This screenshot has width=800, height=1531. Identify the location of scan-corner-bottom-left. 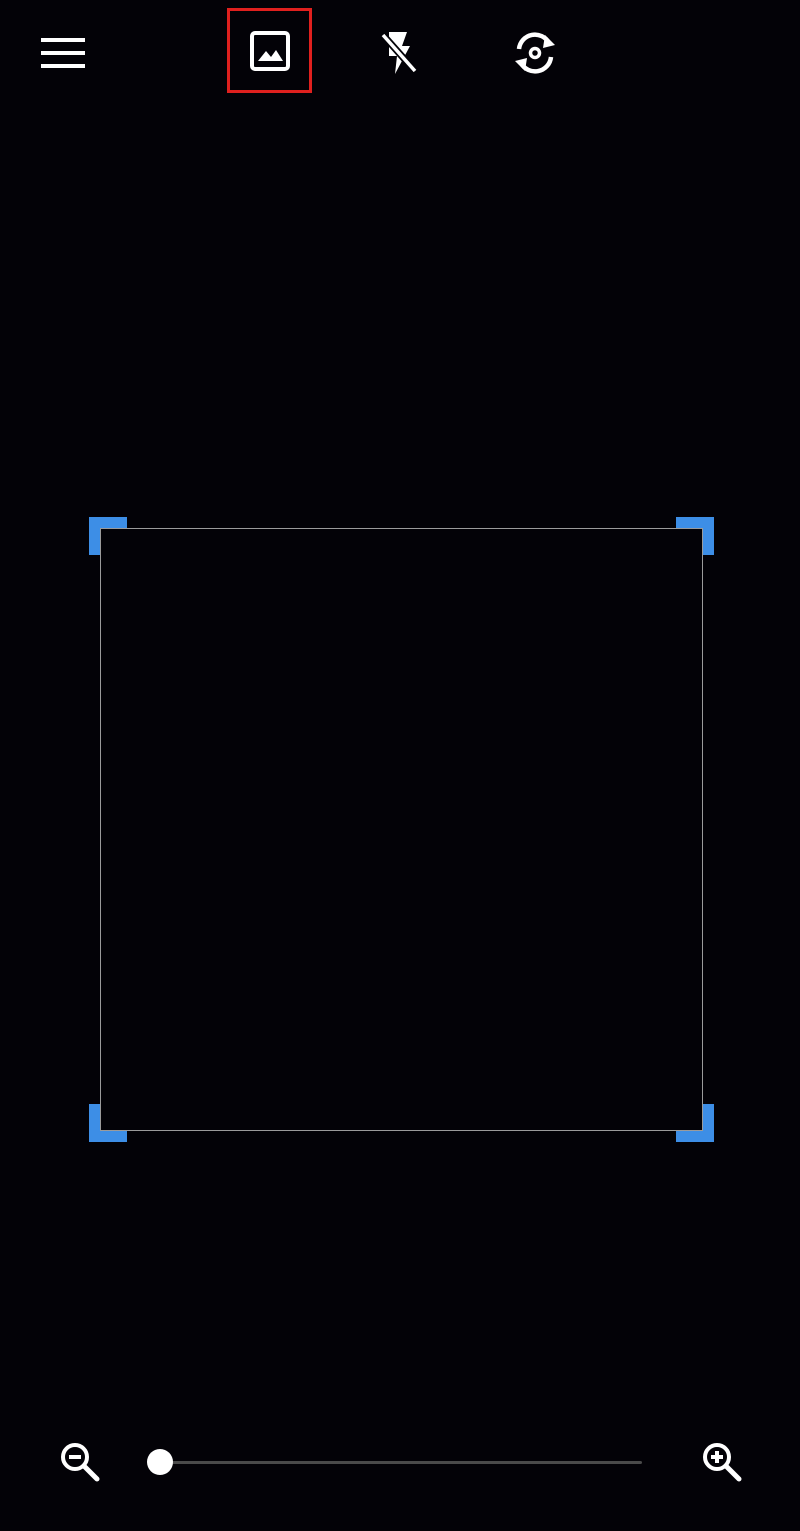
(108, 1123).